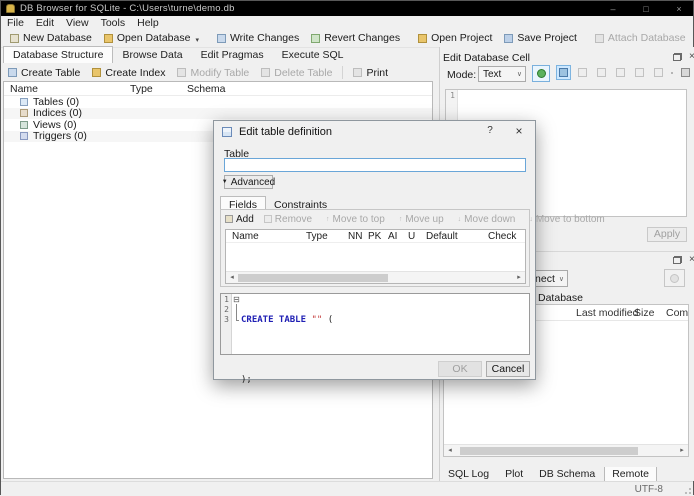 This screenshot has height=496, width=694. What do you see at coordinates (502, 236) in the screenshot?
I see `column-header-check: Check` at bounding box center [502, 236].